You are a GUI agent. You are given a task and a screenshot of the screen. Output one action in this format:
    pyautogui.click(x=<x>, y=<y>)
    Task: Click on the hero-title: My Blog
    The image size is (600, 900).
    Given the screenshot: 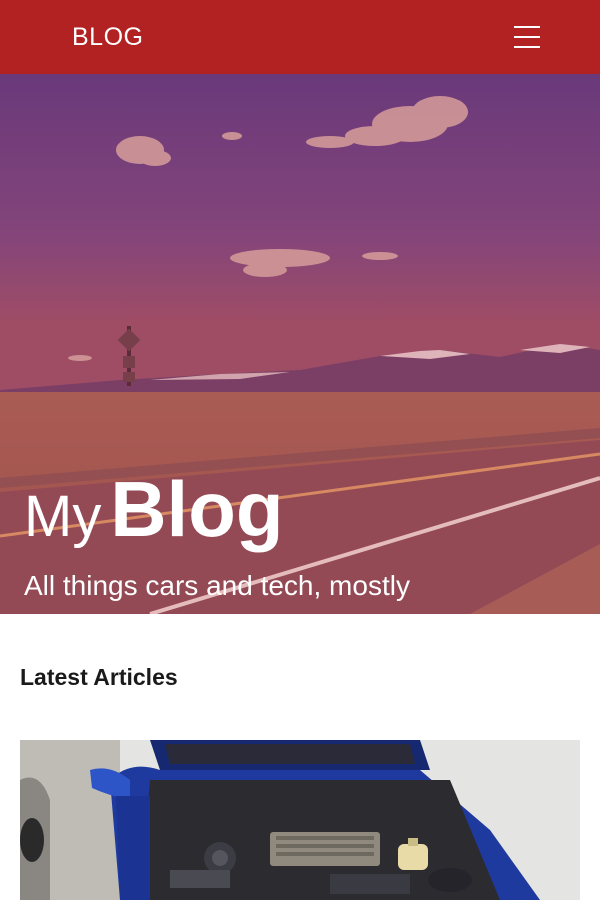 What is the action you would take?
    pyautogui.click(x=154, y=509)
    